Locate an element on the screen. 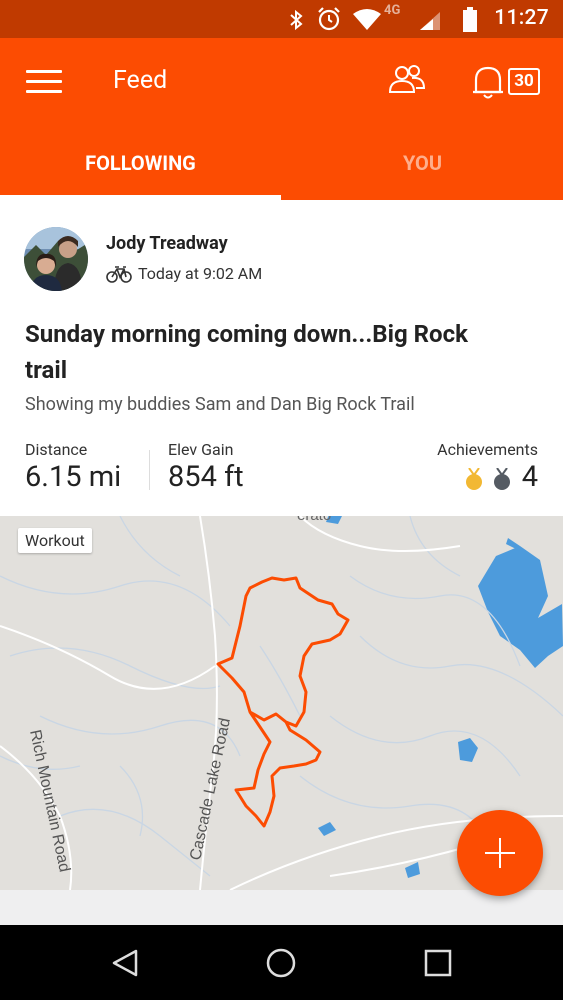 This screenshot has height=1000, width=563. tab-you: YOU is located at coordinates (422, 173).